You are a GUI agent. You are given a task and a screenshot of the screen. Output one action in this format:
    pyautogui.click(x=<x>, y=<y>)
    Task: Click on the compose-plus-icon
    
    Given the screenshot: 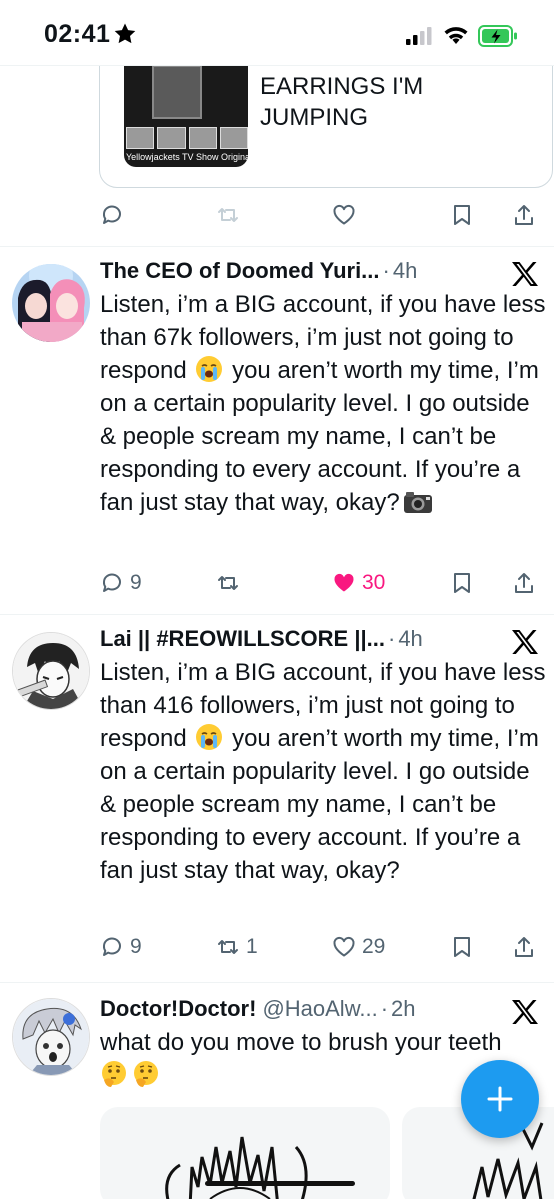 What is the action you would take?
    pyautogui.click(x=500, y=1099)
    